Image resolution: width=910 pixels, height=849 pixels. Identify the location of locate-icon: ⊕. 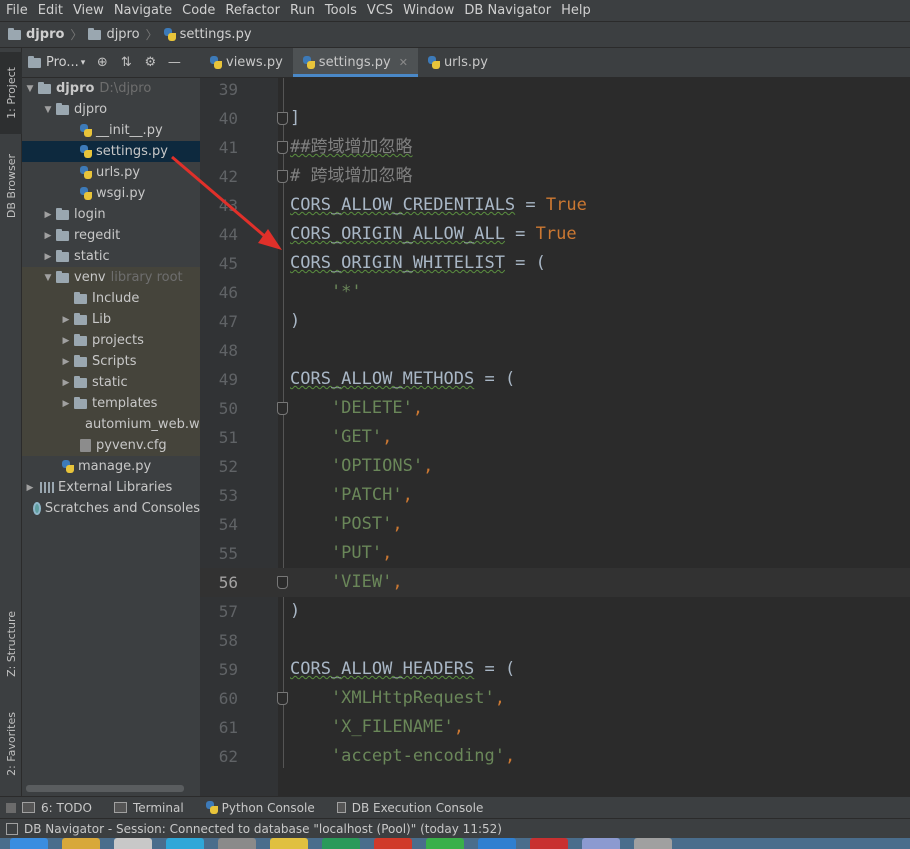
(102, 62).